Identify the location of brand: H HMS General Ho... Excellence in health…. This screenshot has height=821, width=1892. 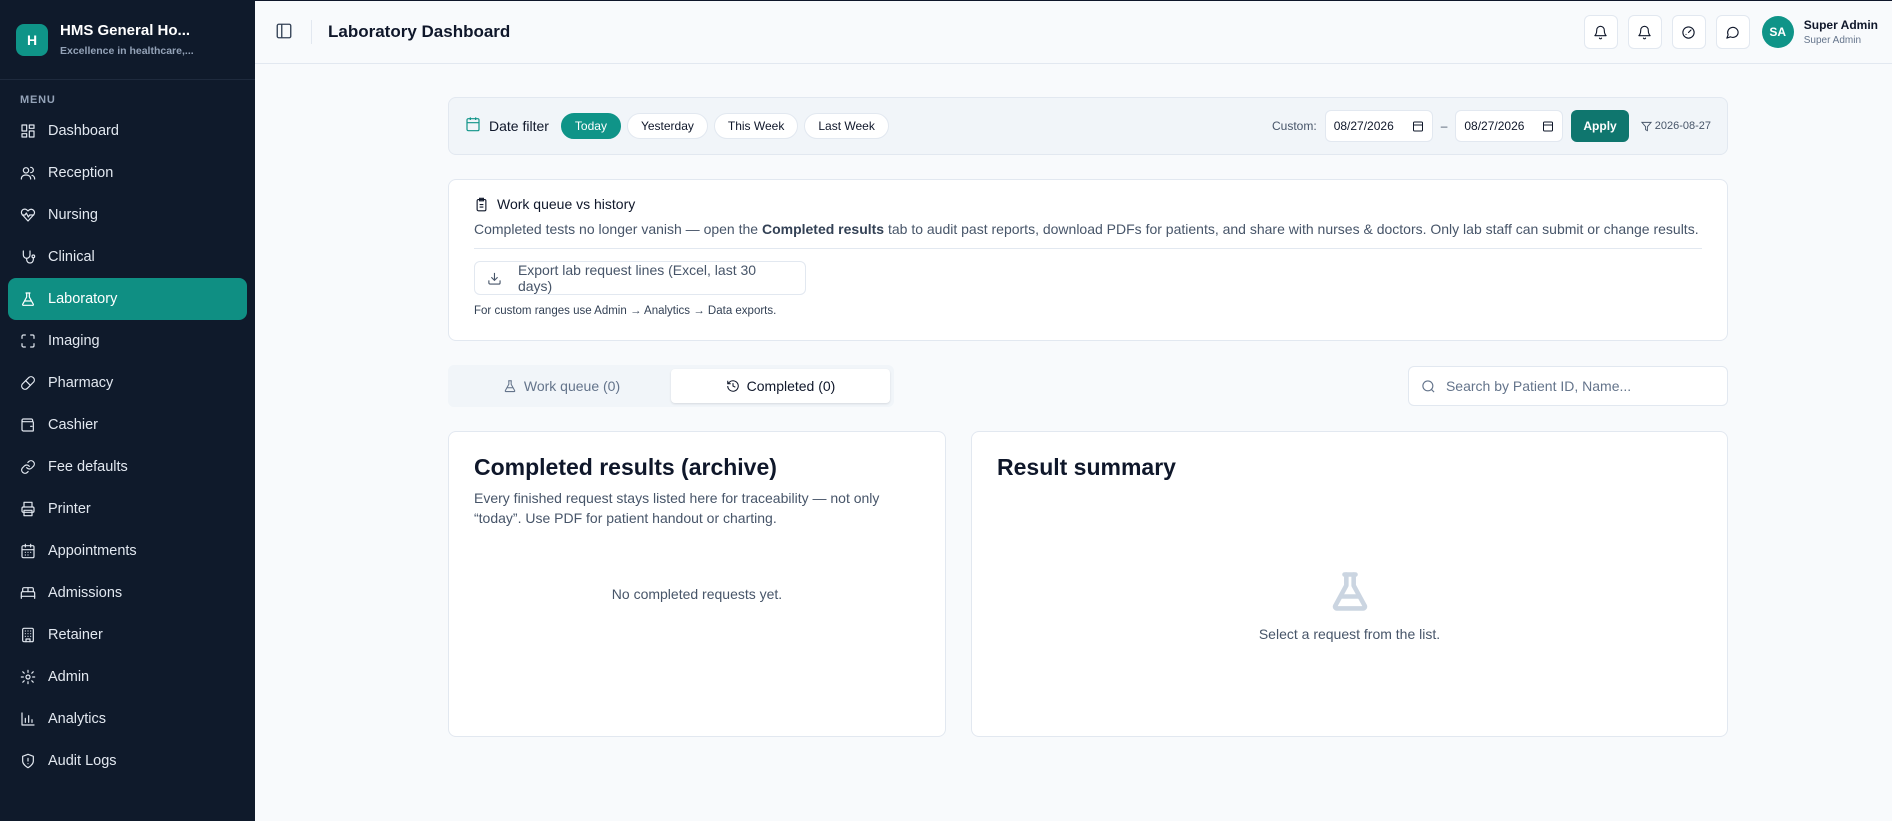
(127, 40).